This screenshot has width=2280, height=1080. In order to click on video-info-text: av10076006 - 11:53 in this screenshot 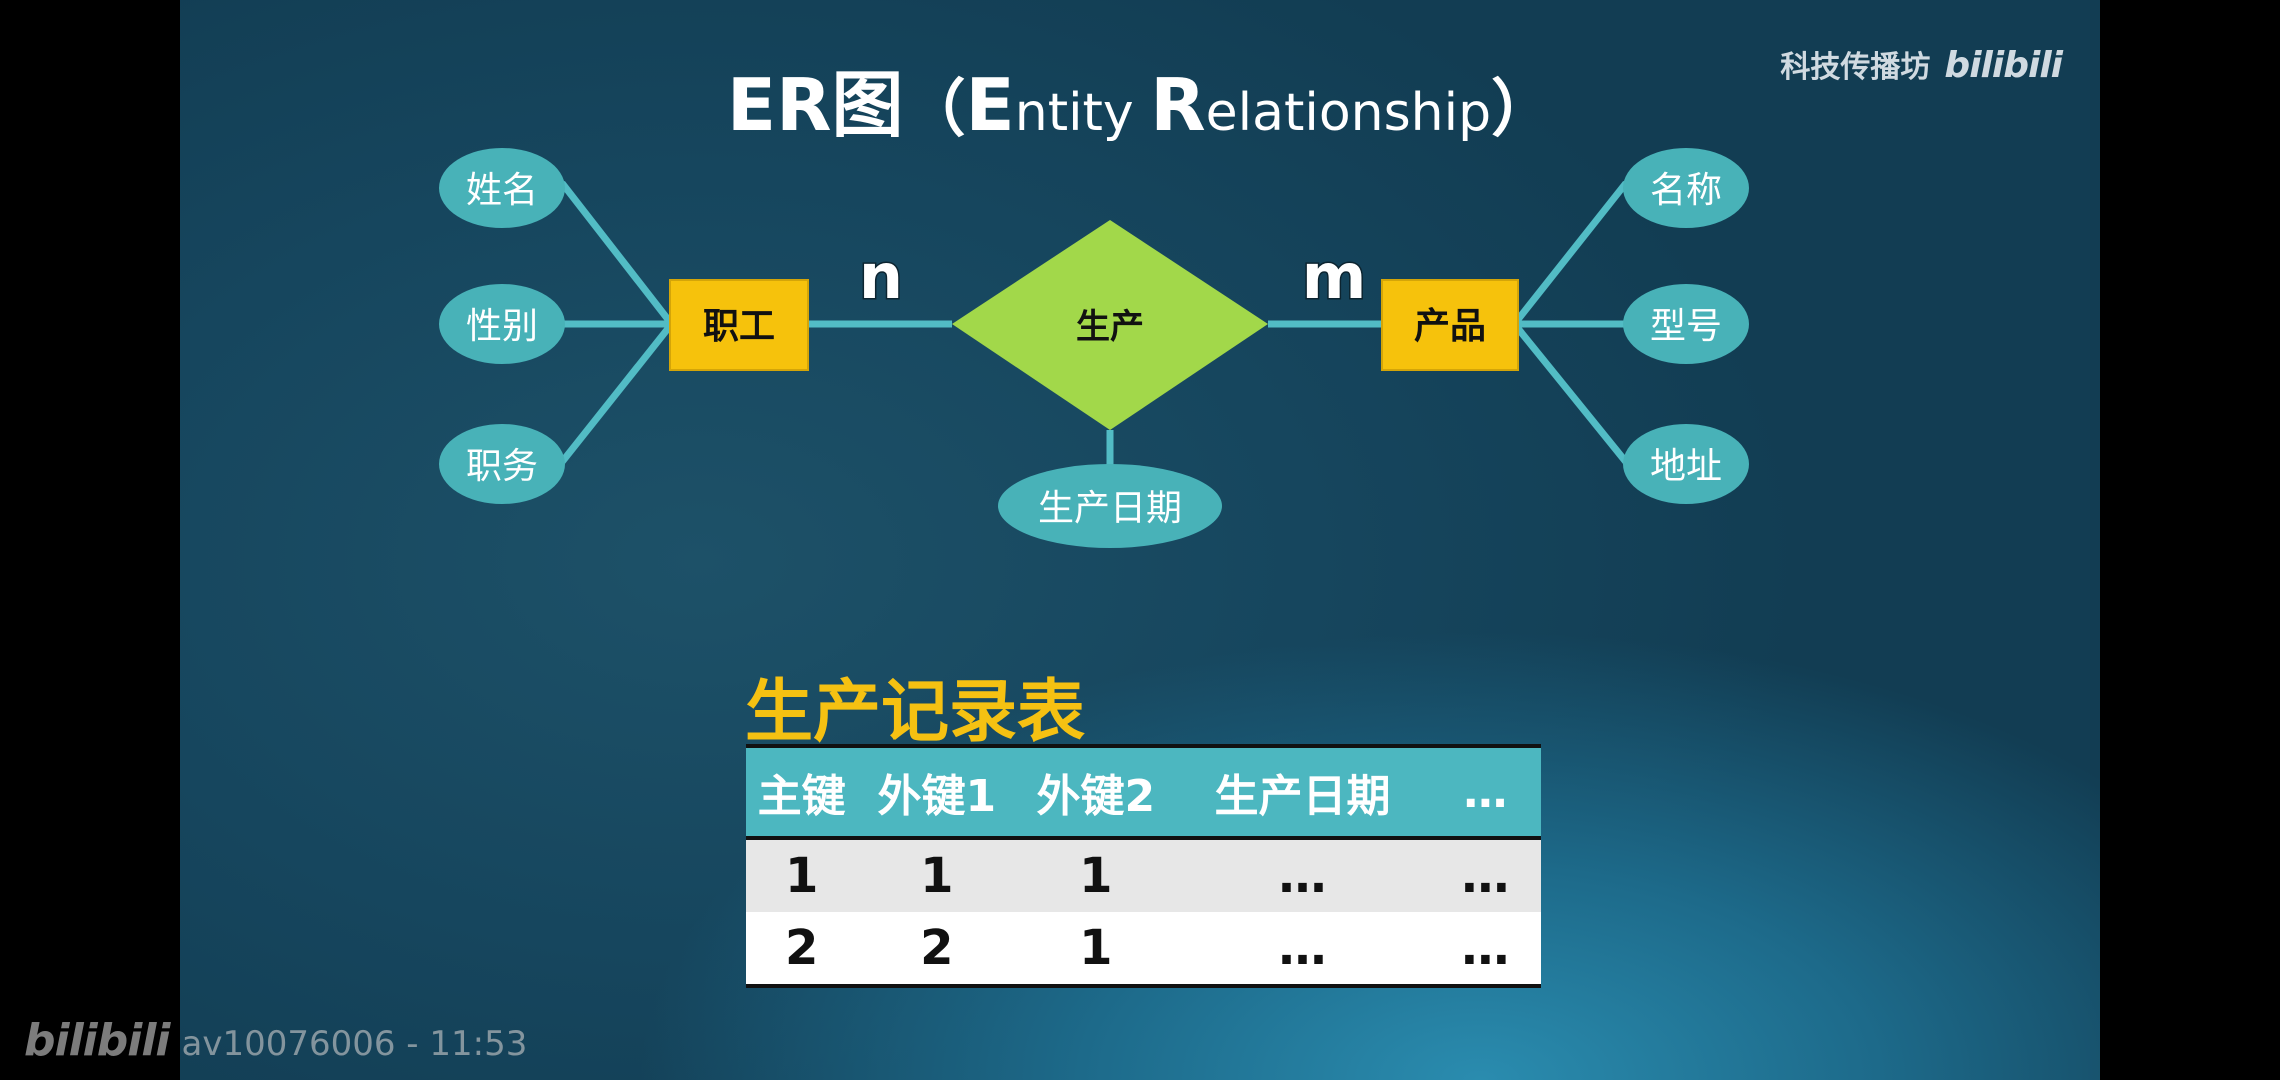, I will do `click(354, 1044)`.